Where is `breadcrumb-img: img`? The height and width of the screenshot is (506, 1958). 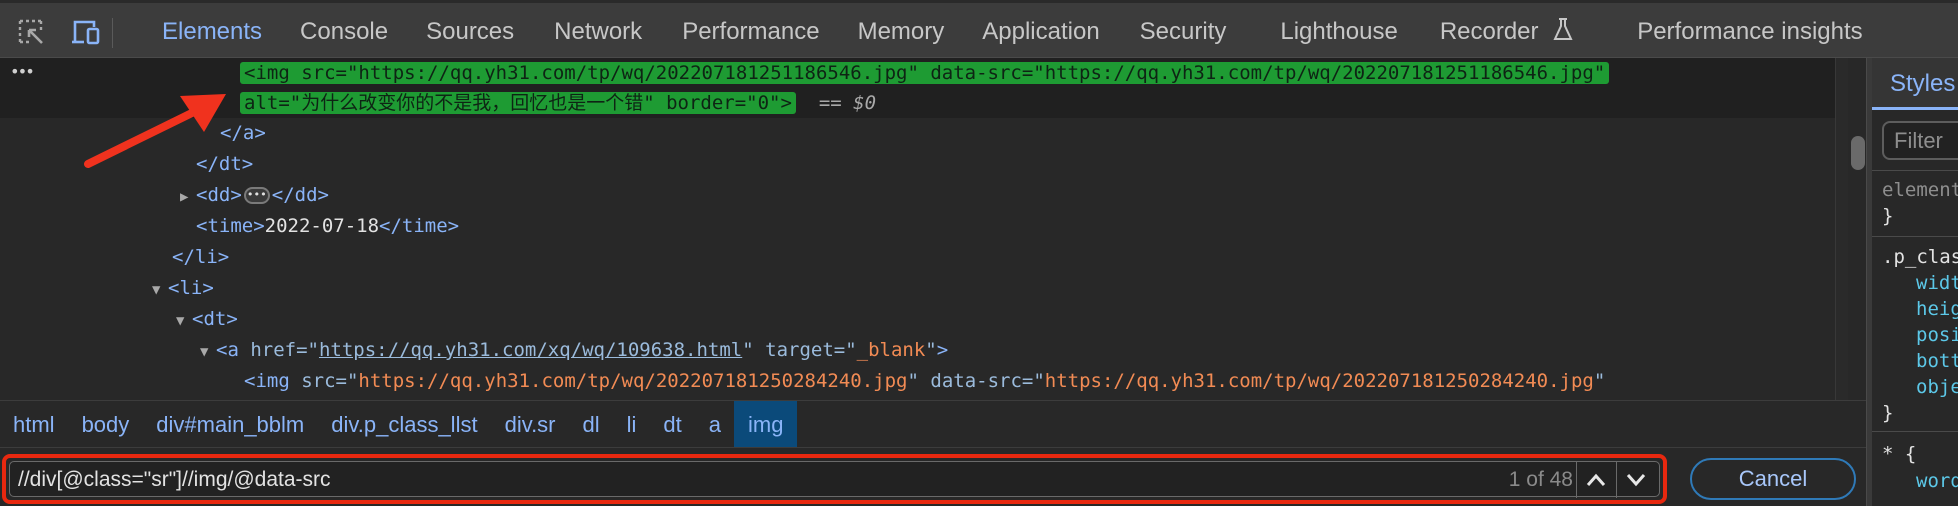
breadcrumb-img: img is located at coordinates (766, 424).